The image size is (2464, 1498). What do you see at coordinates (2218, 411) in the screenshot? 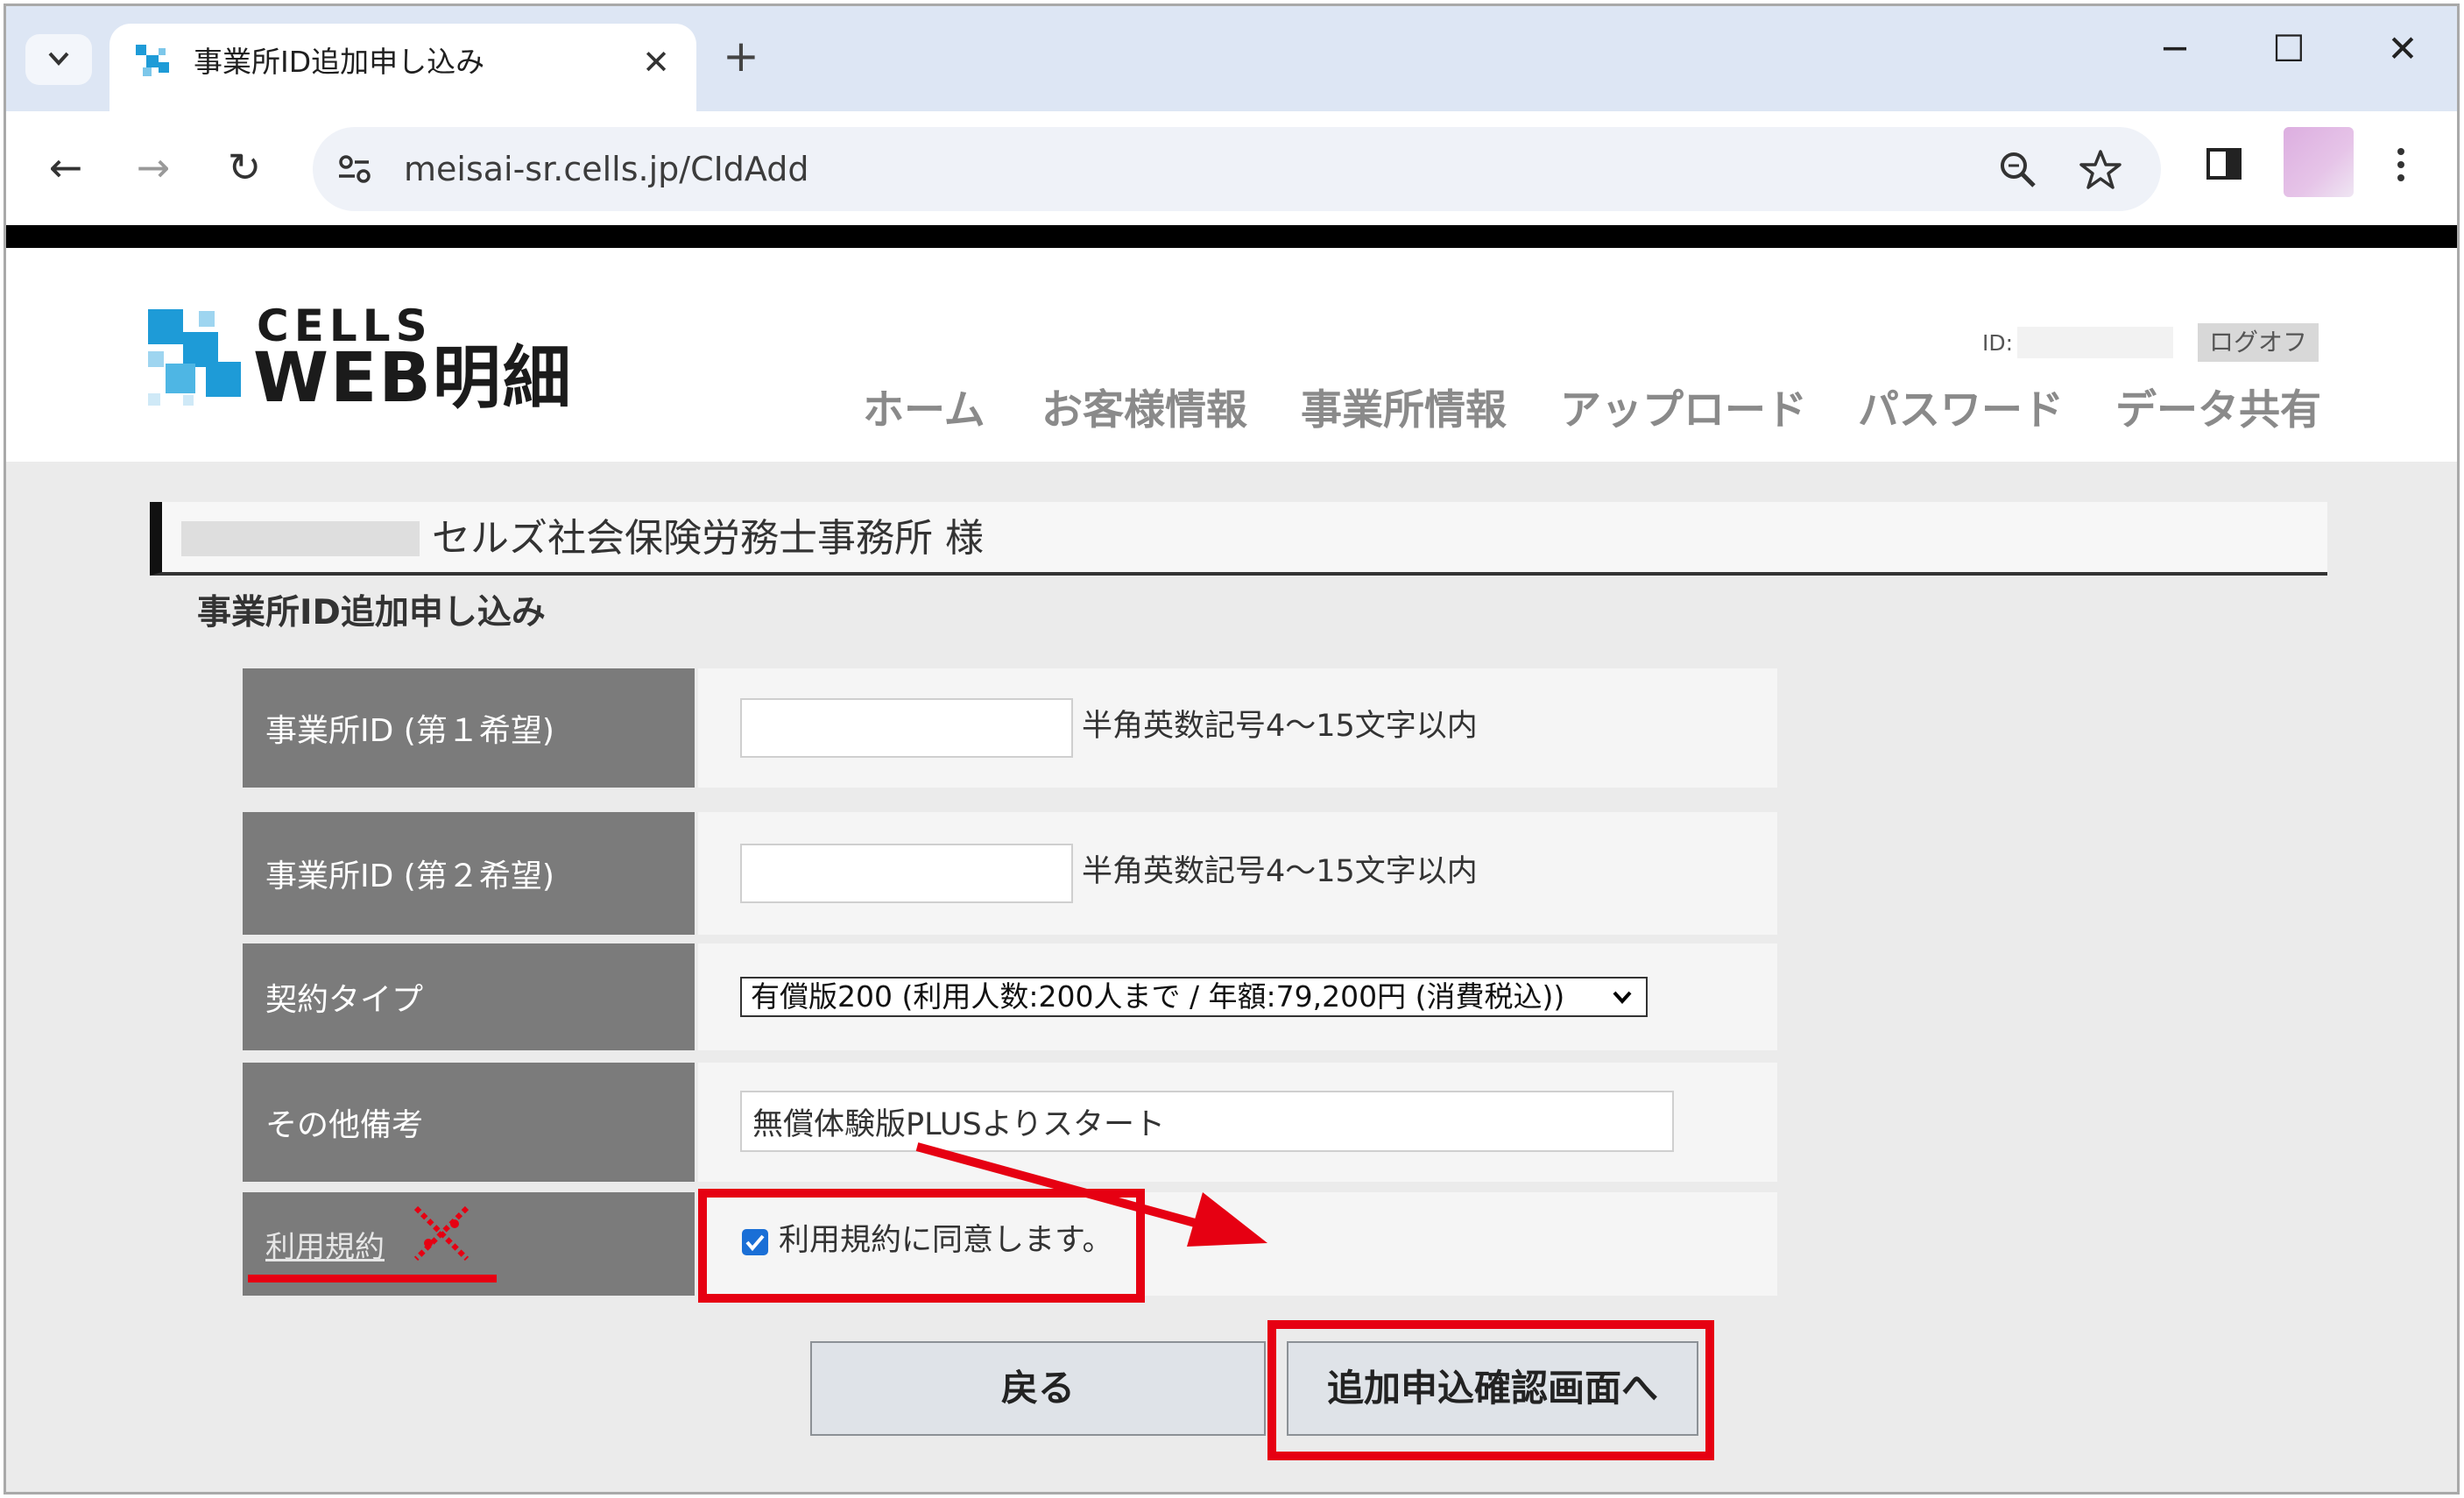
I see `nav-data-share: データ共有` at bounding box center [2218, 411].